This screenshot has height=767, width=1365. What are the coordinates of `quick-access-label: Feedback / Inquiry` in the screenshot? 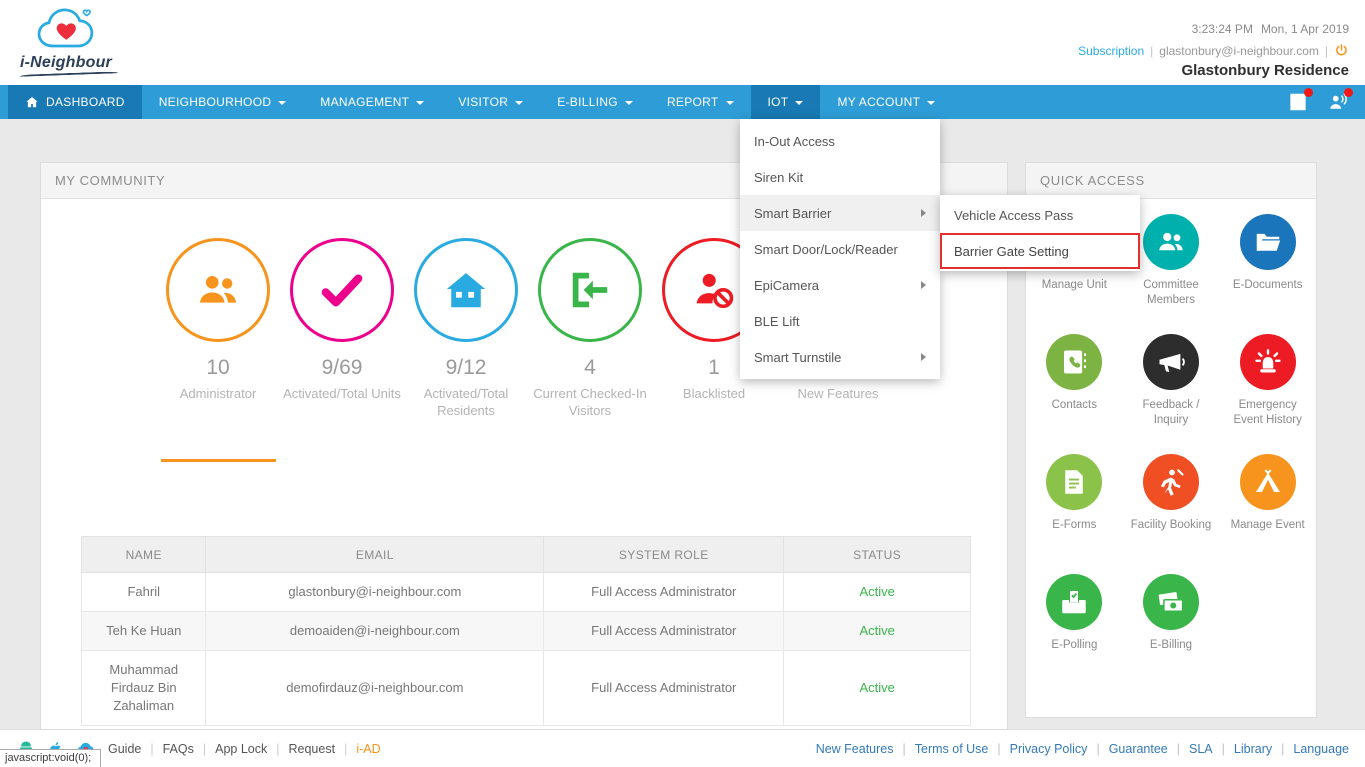 It's located at (1171, 412).